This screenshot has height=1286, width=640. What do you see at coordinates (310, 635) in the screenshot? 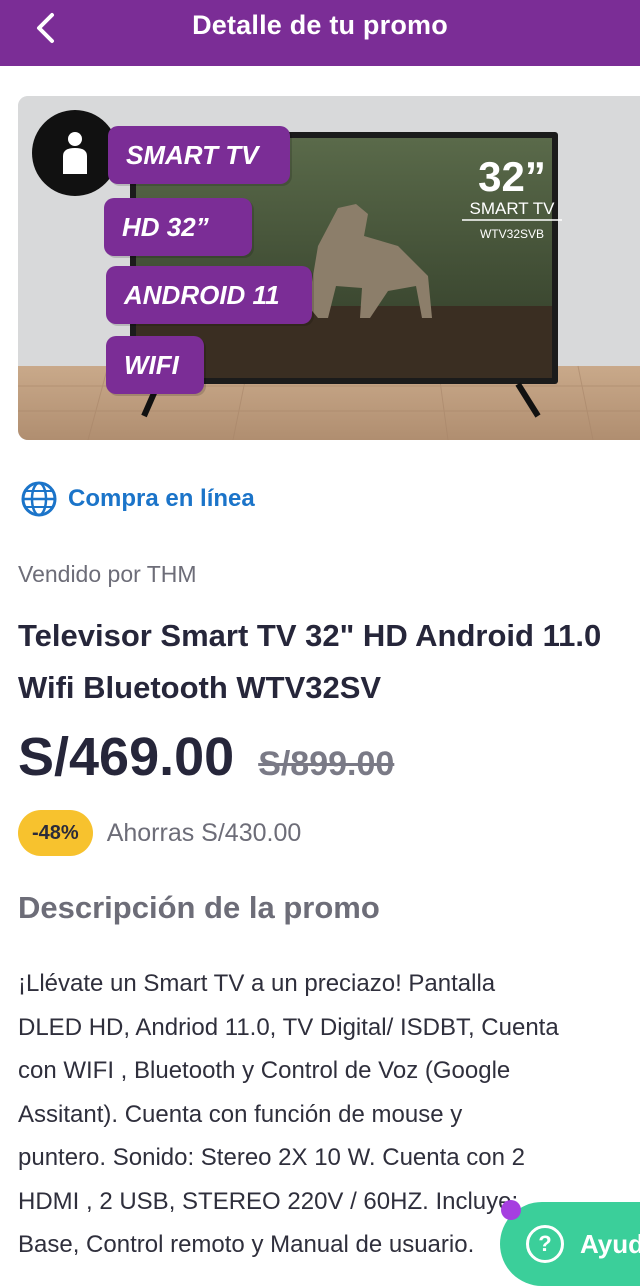
I see `product-title-line: Televisor Smart TV 32" HD Android 11.0` at bounding box center [310, 635].